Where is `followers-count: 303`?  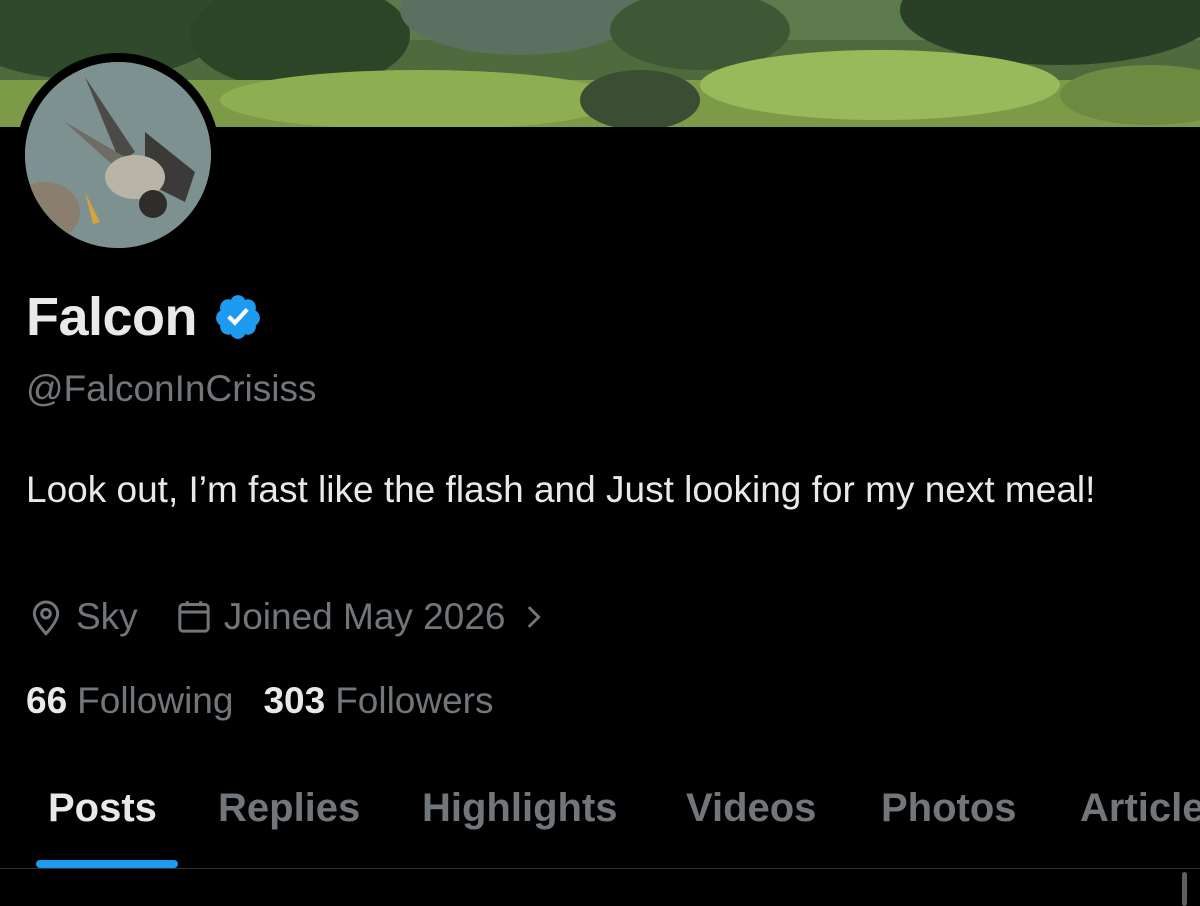
followers-count: 303 is located at coordinates (294, 700).